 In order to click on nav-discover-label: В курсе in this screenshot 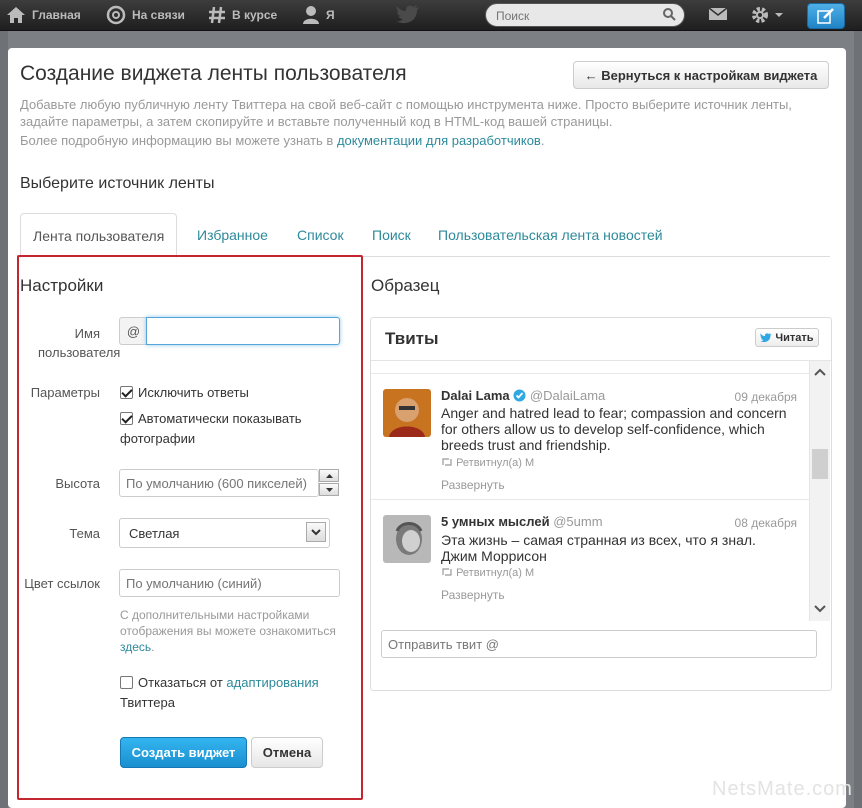, I will do `click(255, 15)`.